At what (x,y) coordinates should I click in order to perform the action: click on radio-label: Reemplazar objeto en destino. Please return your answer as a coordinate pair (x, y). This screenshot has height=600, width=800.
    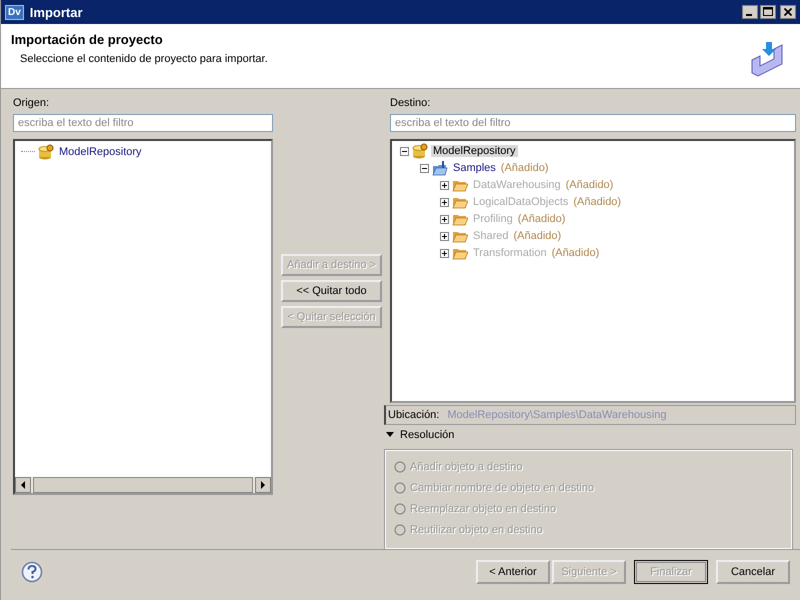
    Looking at the image, I should click on (483, 509).